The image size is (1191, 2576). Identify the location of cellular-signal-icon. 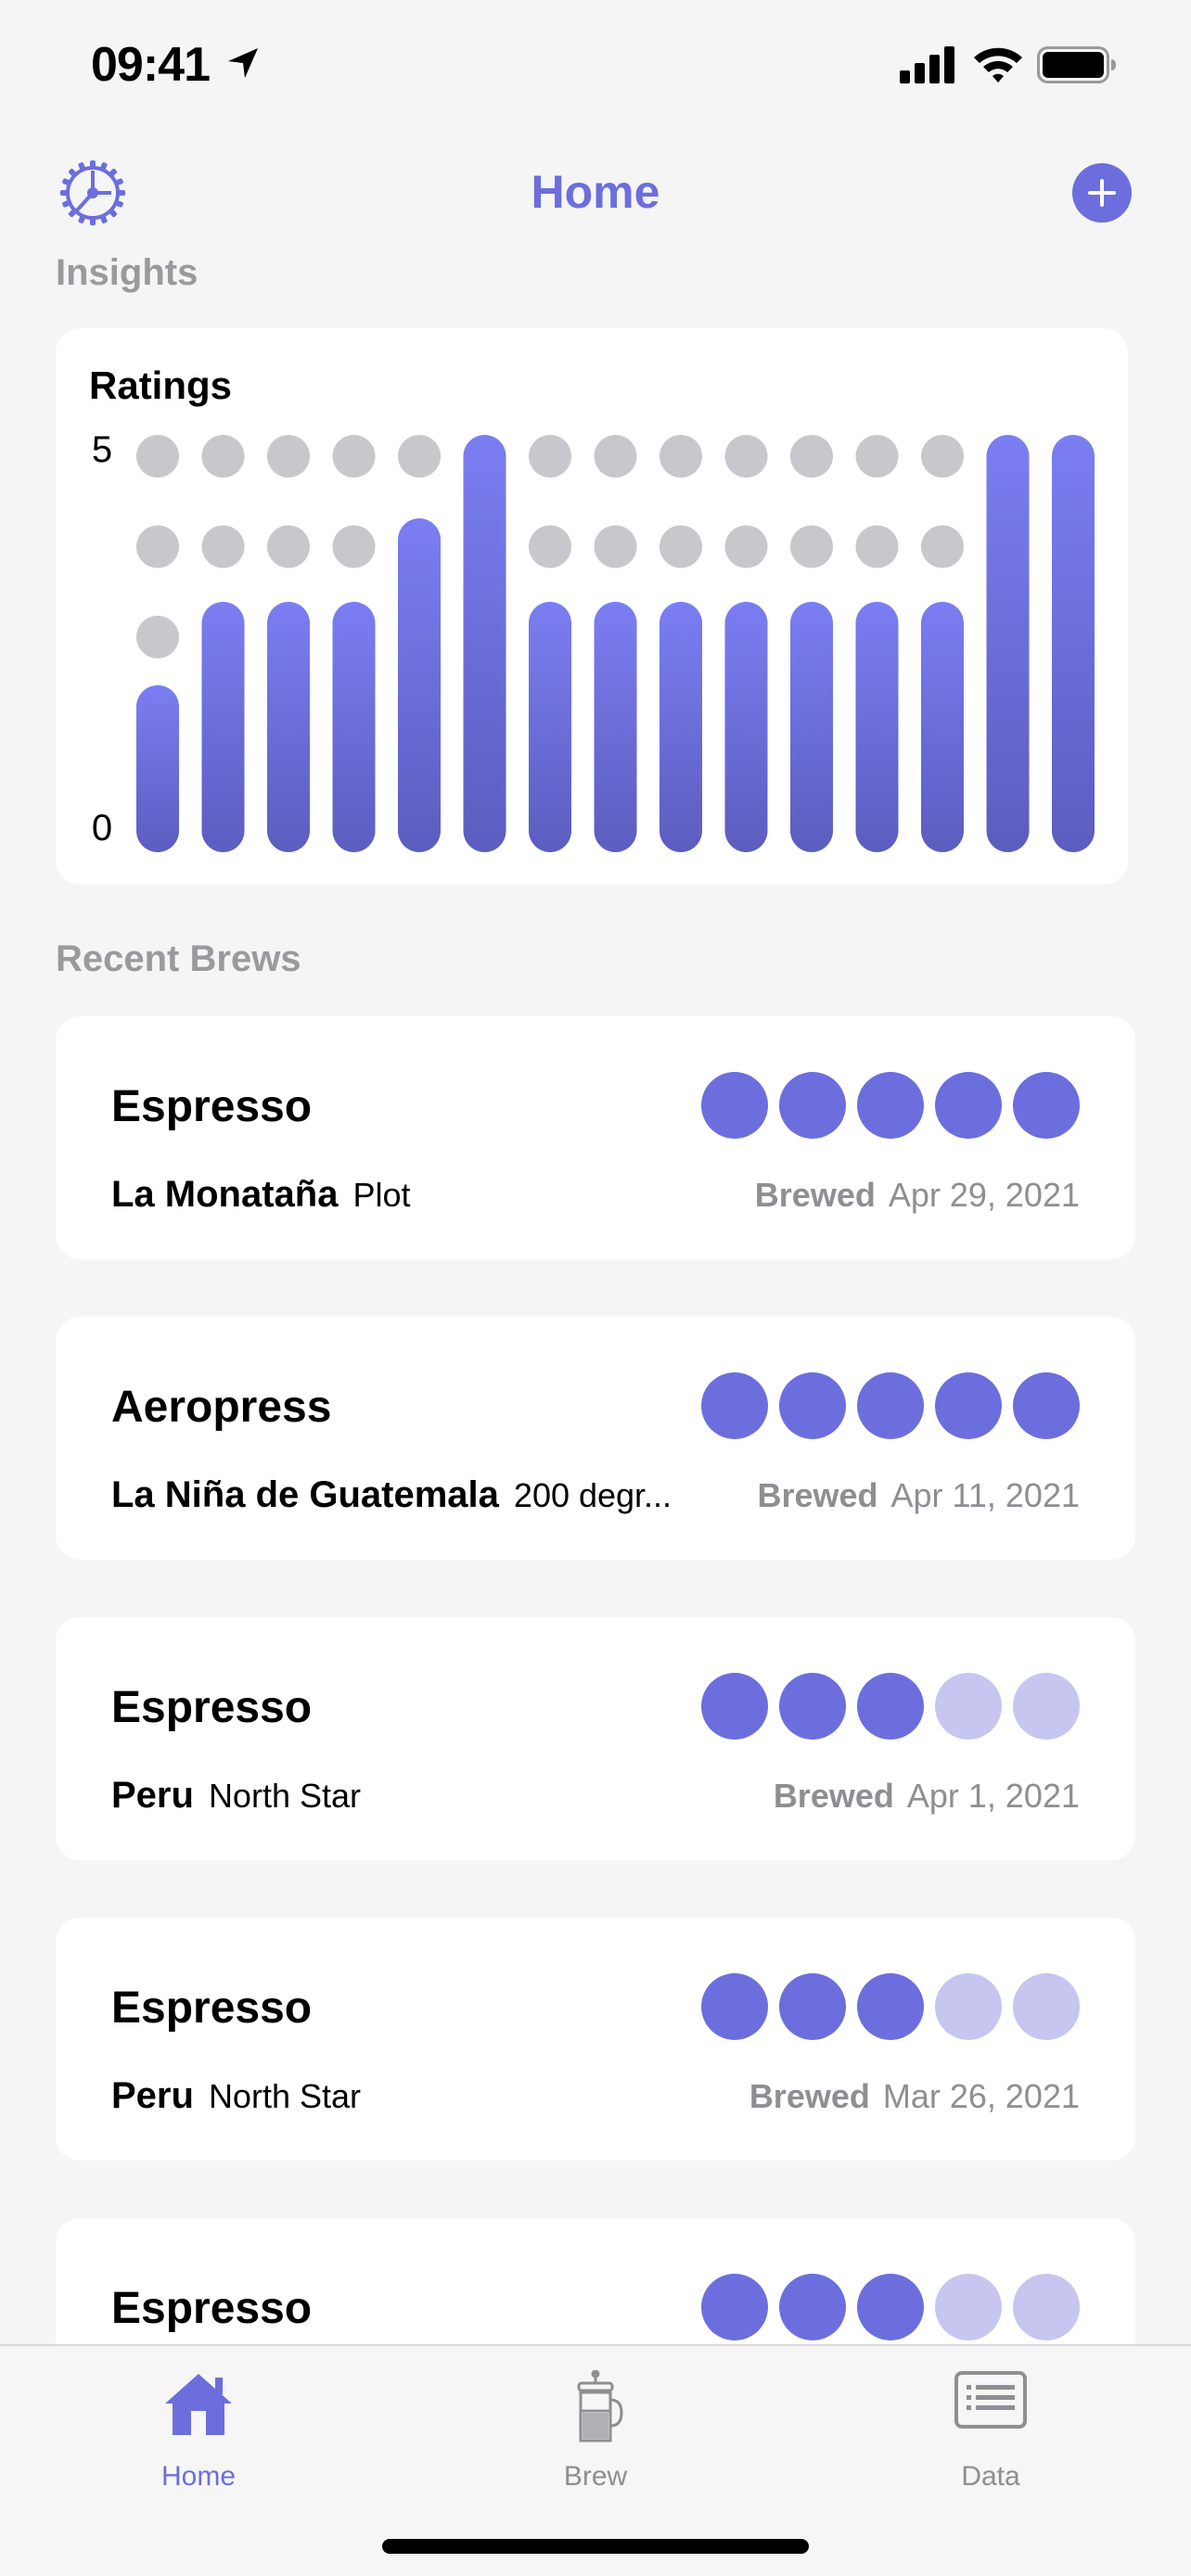
(927, 64).